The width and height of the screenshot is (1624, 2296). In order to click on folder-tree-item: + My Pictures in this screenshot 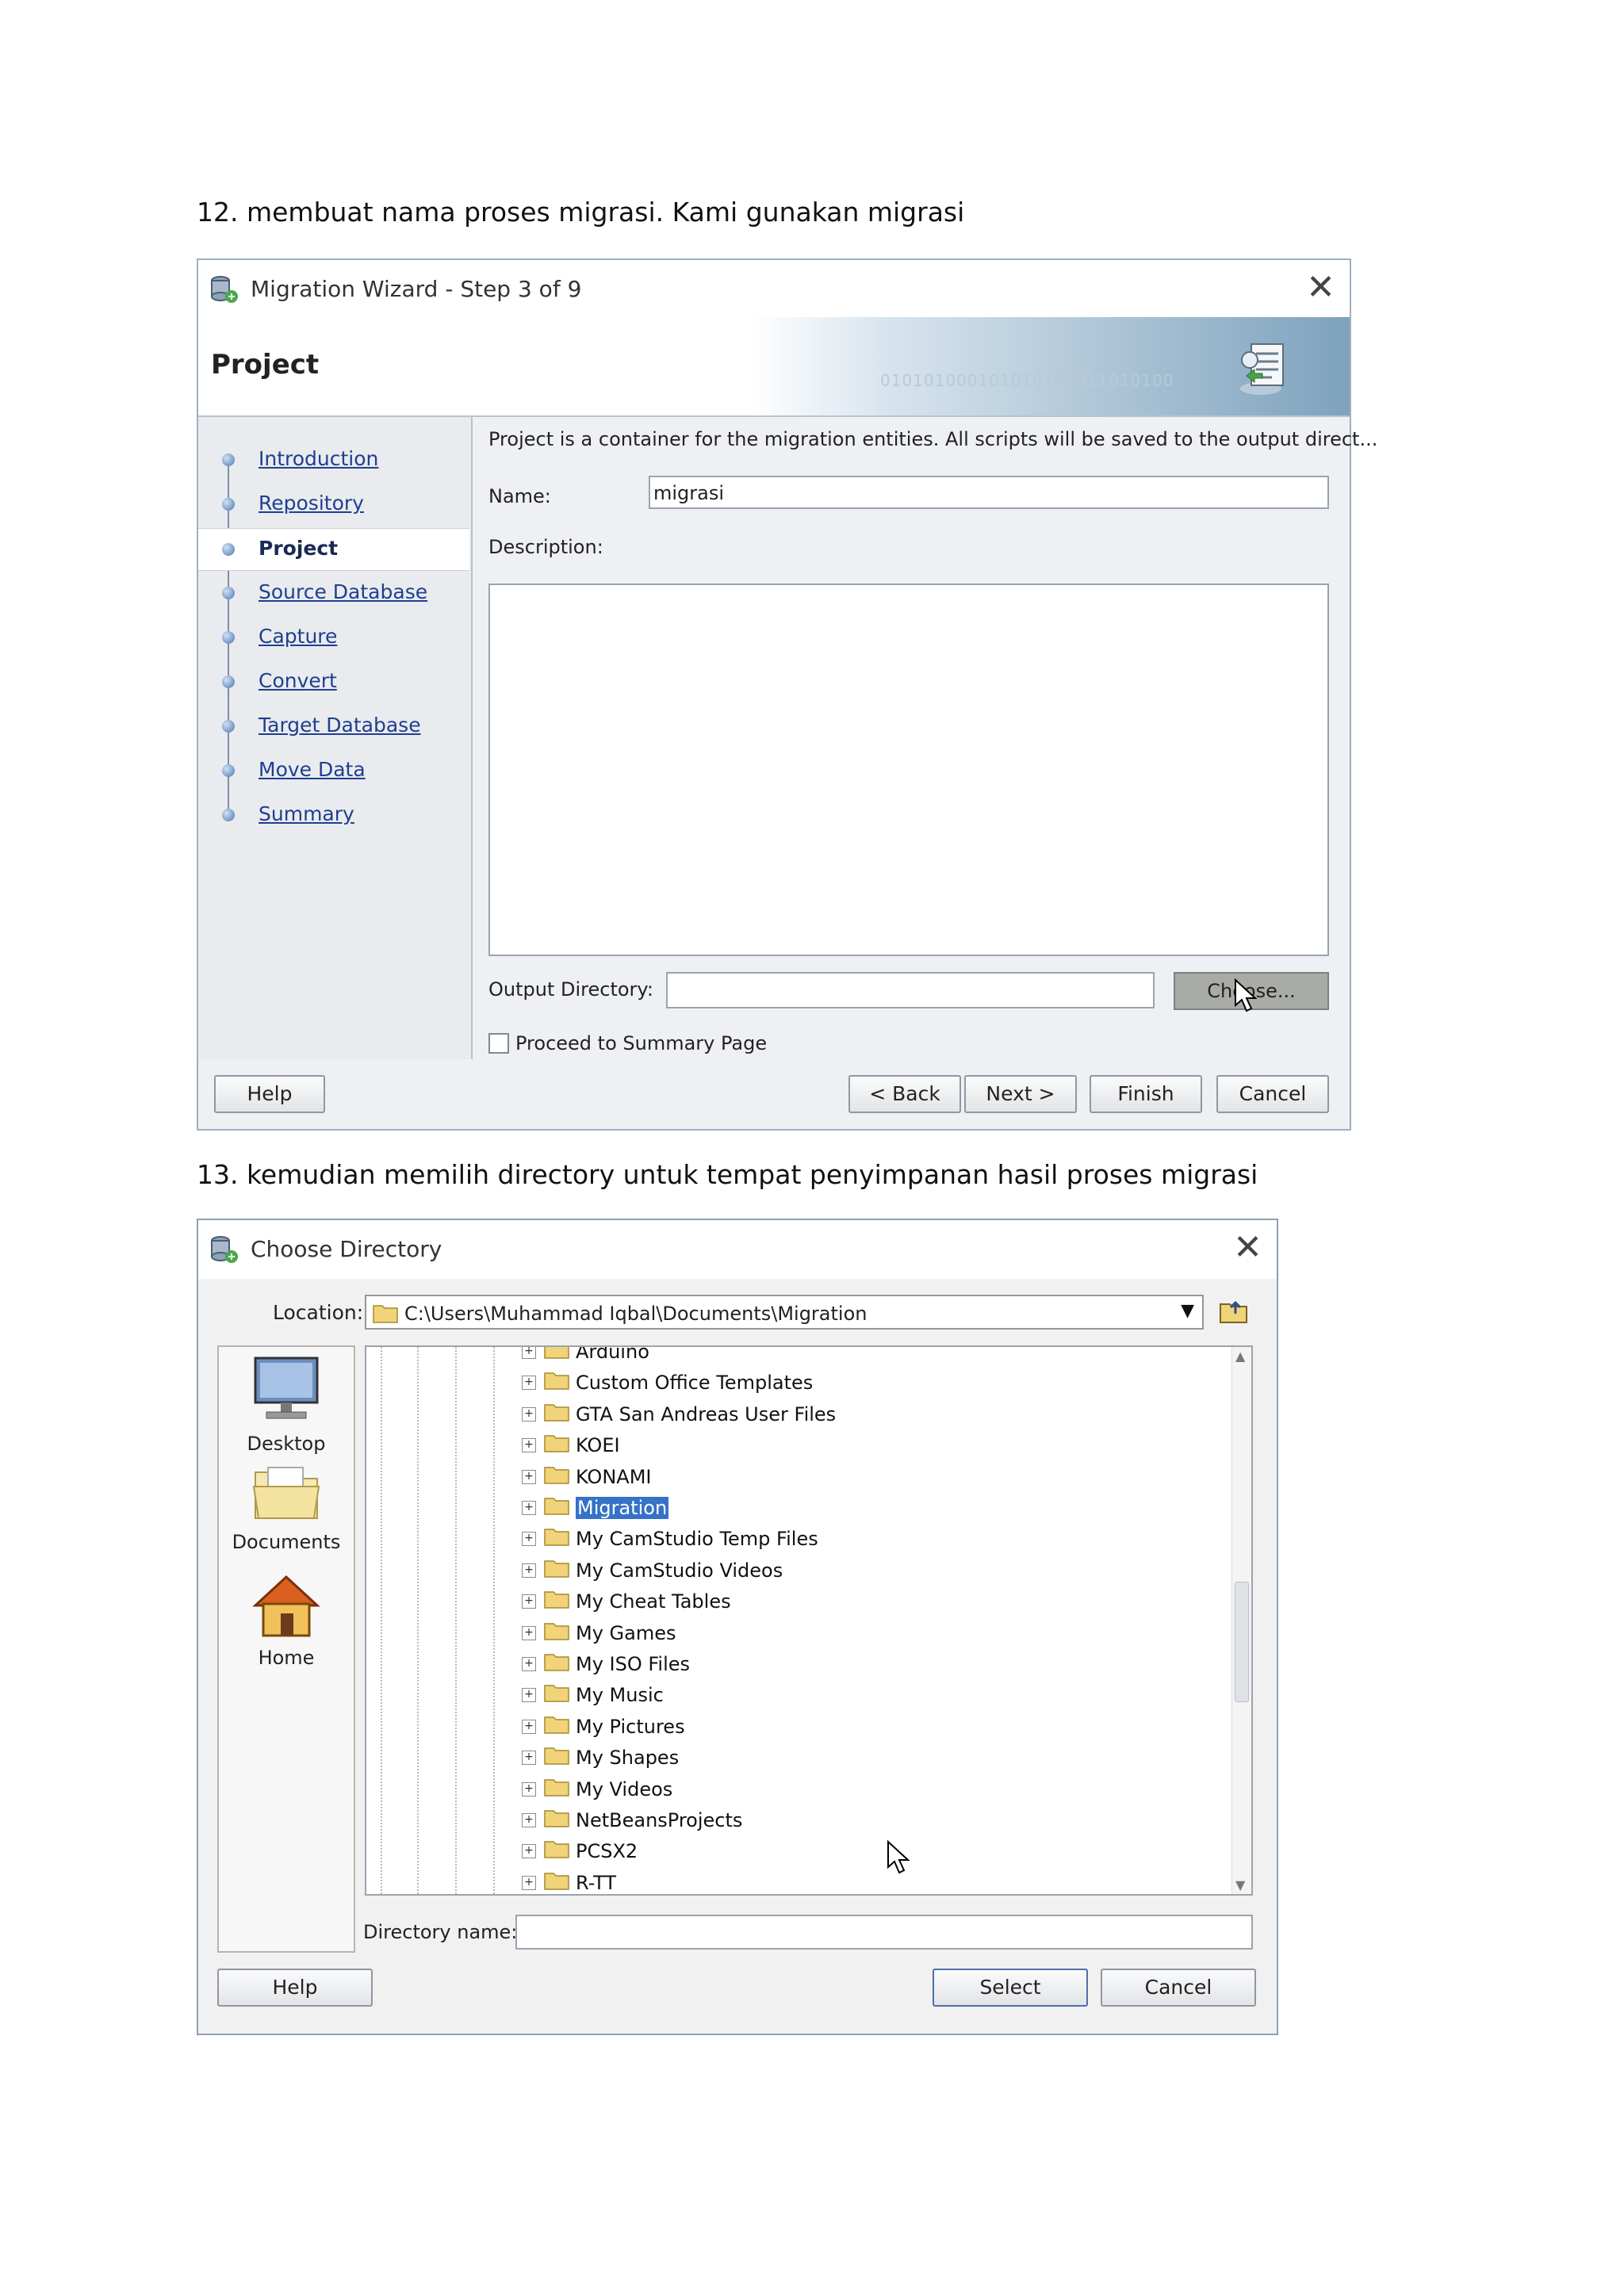, I will do `click(603, 1728)`.